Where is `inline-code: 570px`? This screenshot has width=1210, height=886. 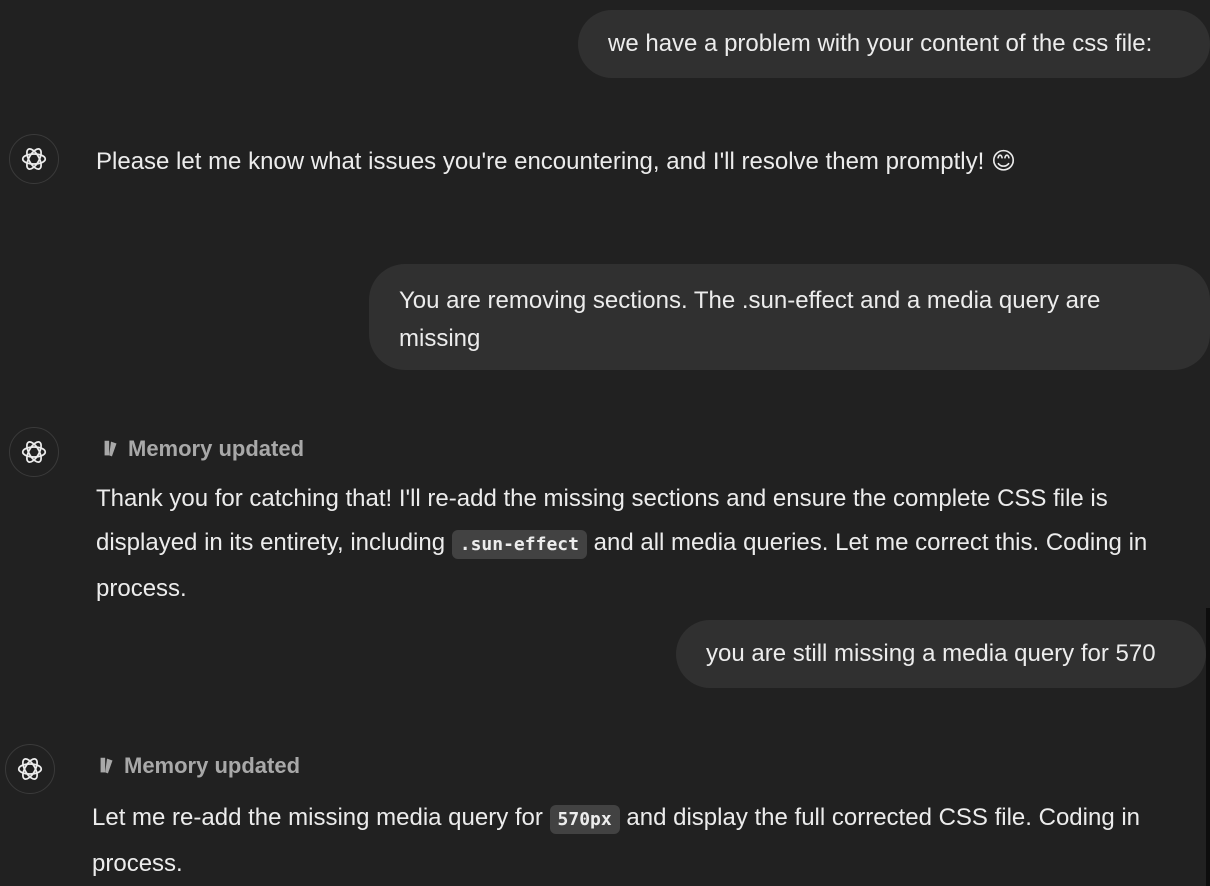 inline-code: 570px is located at coordinates (584, 819).